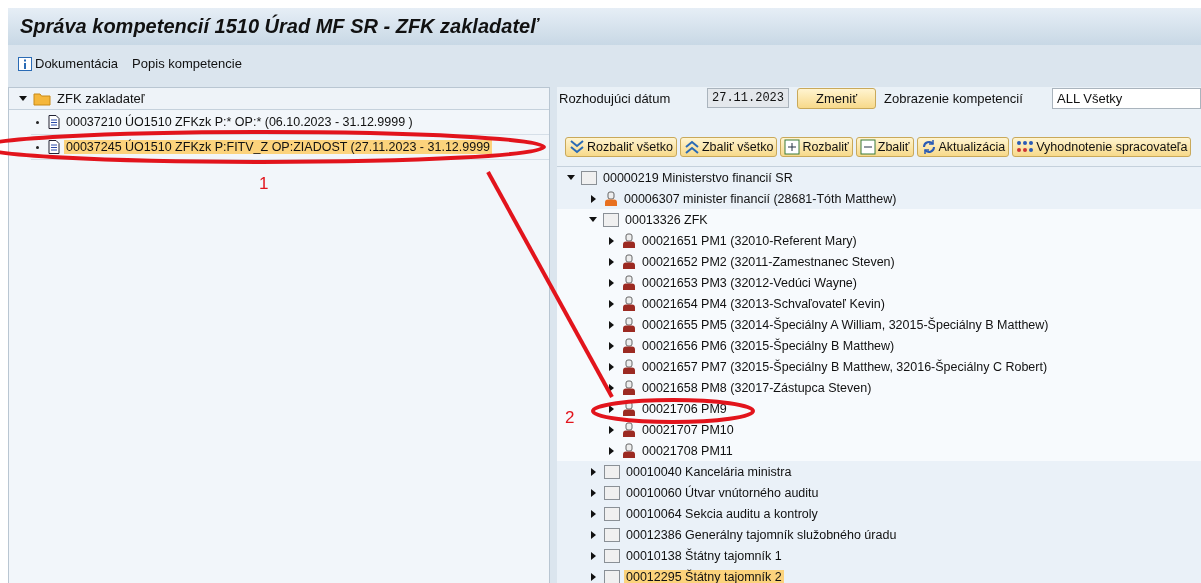 The image size is (1201, 583). I want to click on plus-box-icon, so click(792, 147).